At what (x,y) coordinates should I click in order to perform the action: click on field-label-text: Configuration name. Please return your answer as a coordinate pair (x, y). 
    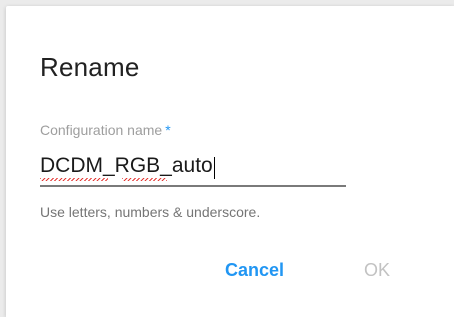
    Looking at the image, I should click on (101, 130).